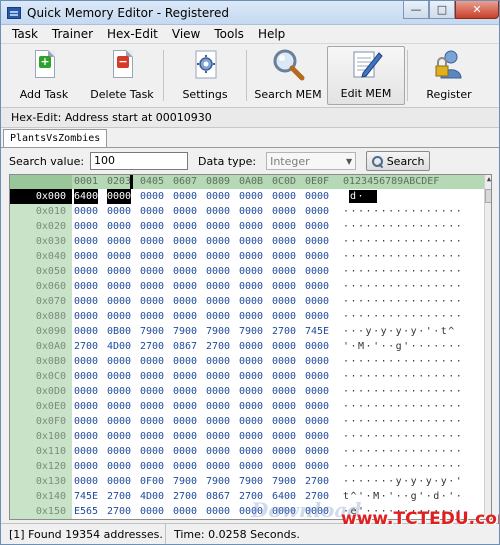  I want to click on hex-row-ascii: ···y·y·y·y·'·t^, so click(399, 331).